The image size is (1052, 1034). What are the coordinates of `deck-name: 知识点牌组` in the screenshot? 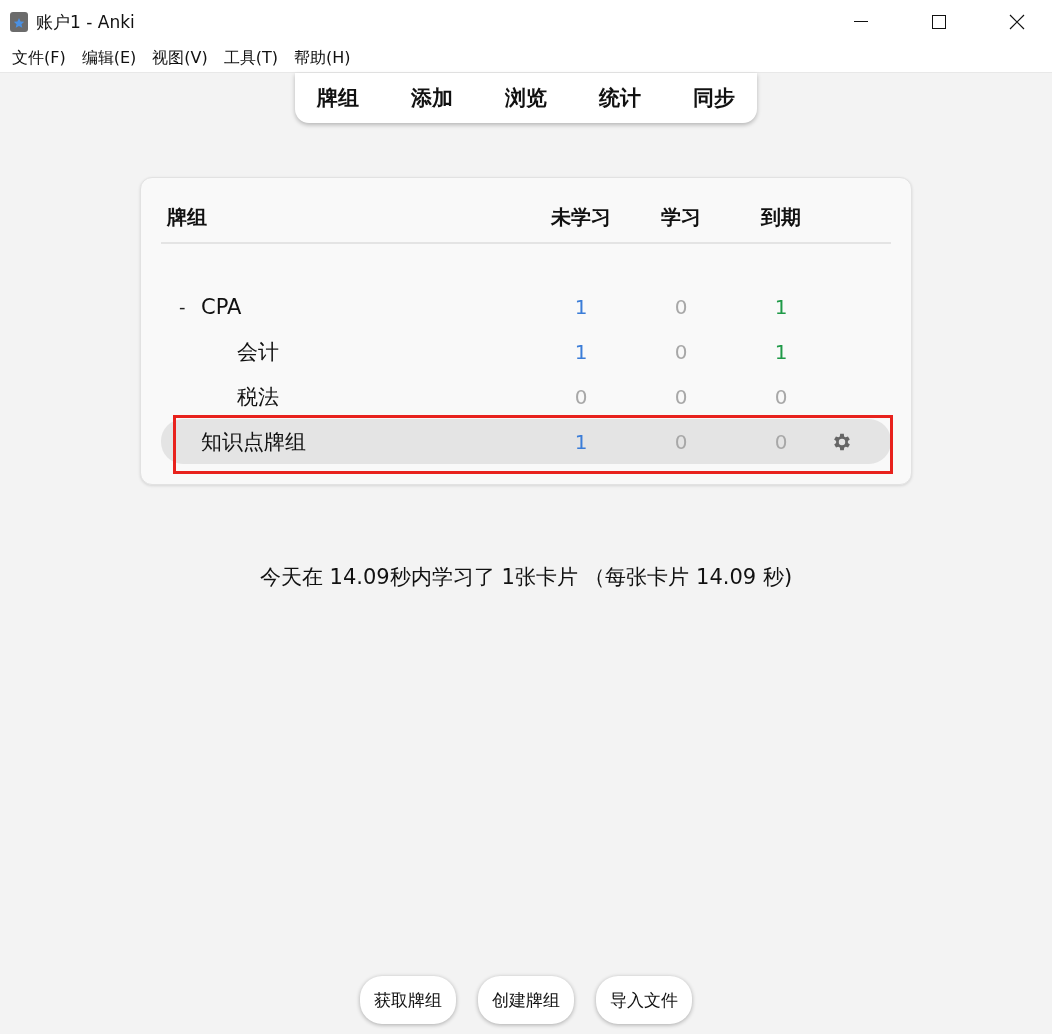 It's located at (253, 441).